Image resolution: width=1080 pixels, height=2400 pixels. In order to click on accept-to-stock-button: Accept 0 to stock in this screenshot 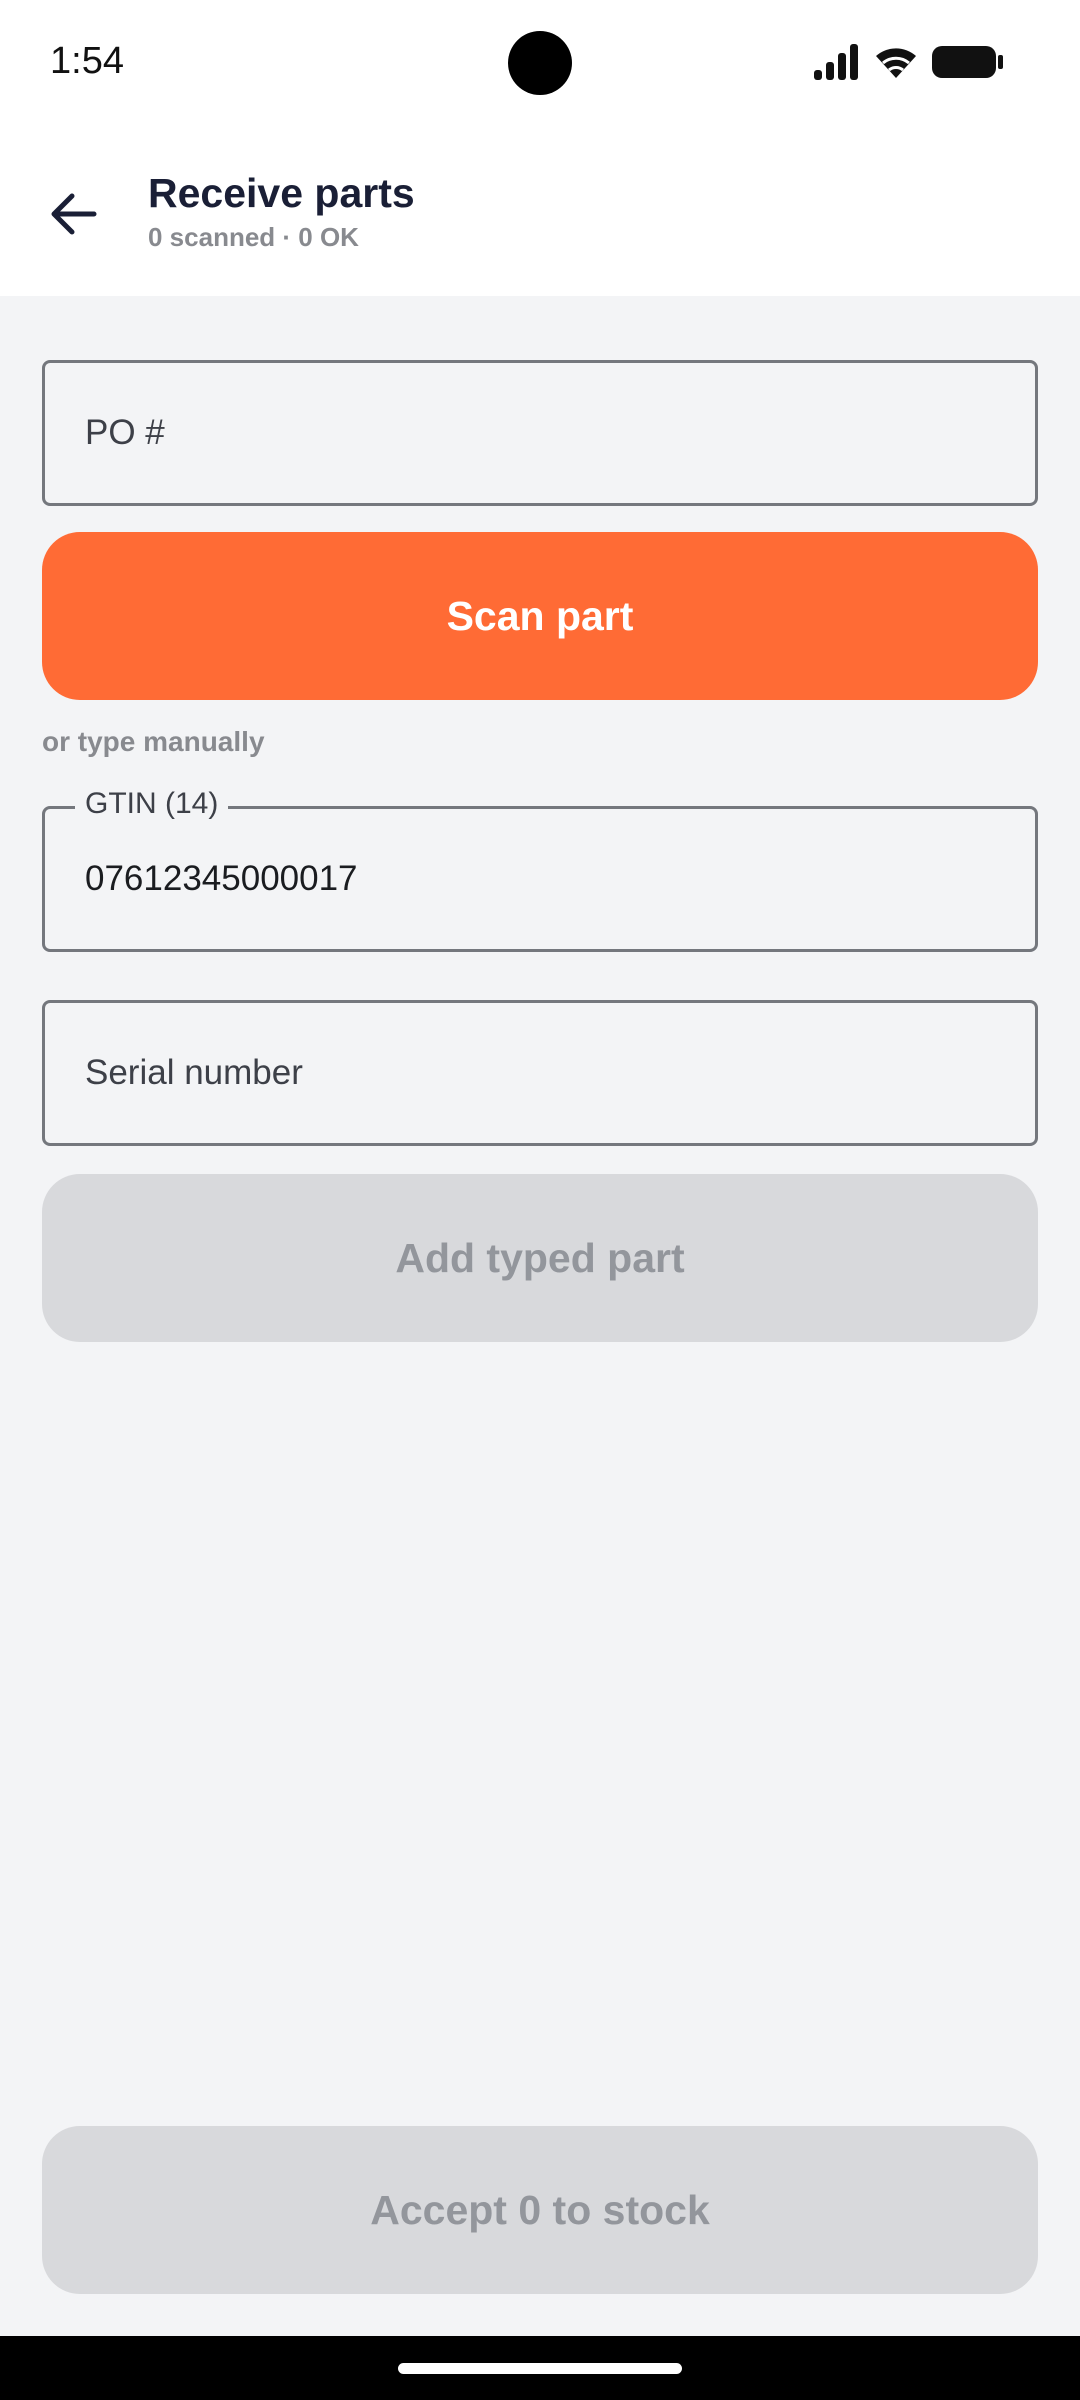, I will do `click(540, 2210)`.